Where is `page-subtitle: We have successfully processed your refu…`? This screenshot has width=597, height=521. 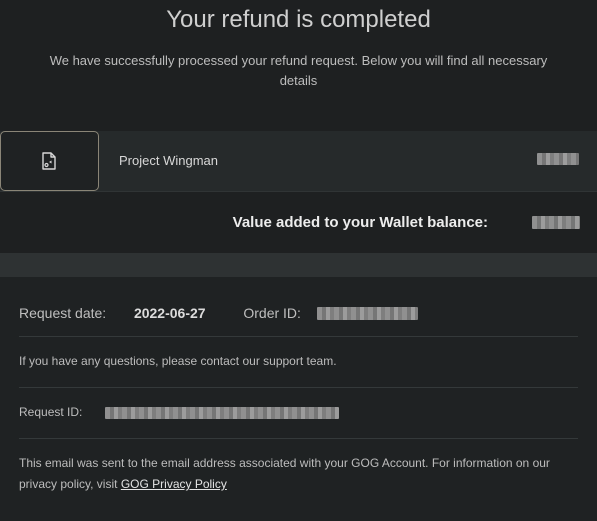
page-subtitle: We have successfully processed your refu… is located at coordinates (298, 70).